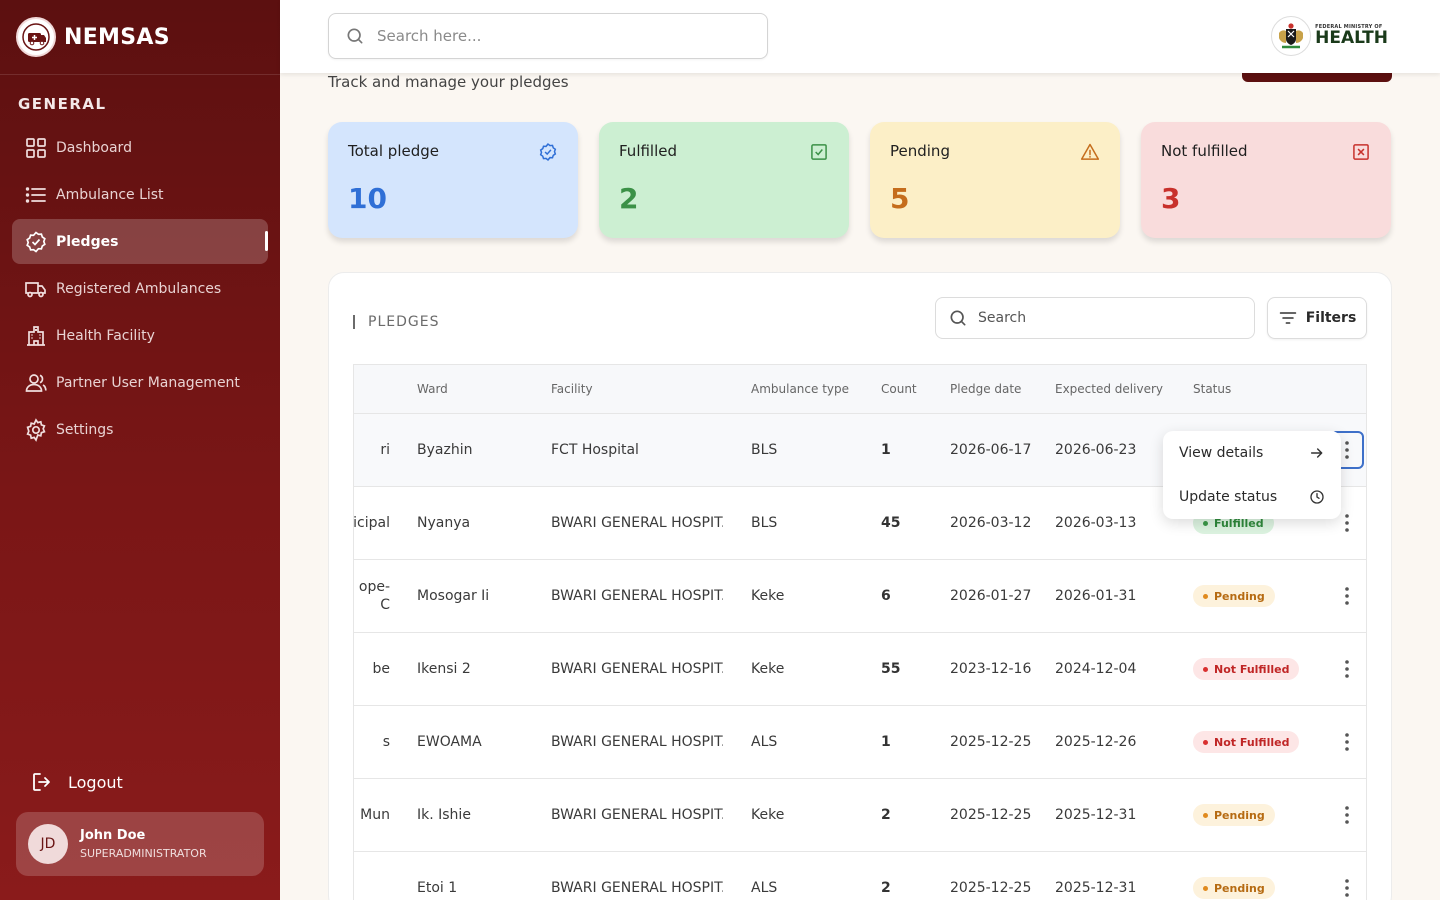  I want to click on stat-value: 10, so click(367, 198).